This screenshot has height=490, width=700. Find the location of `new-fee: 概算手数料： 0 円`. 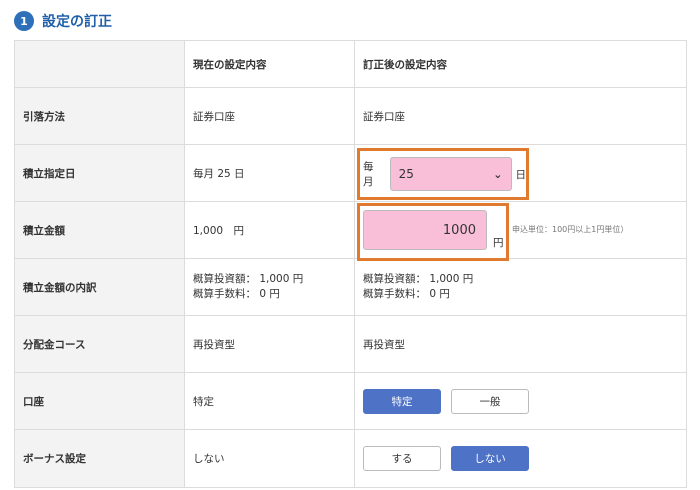

new-fee: 概算手数料： 0 円 is located at coordinates (406, 294).